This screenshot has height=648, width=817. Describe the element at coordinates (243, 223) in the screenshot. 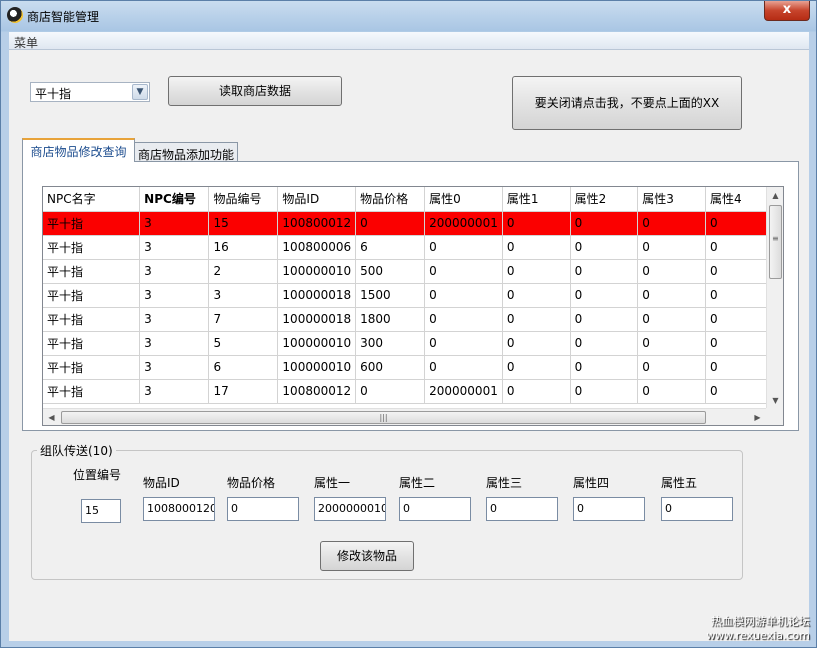

I see `table-cell: 15` at that location.